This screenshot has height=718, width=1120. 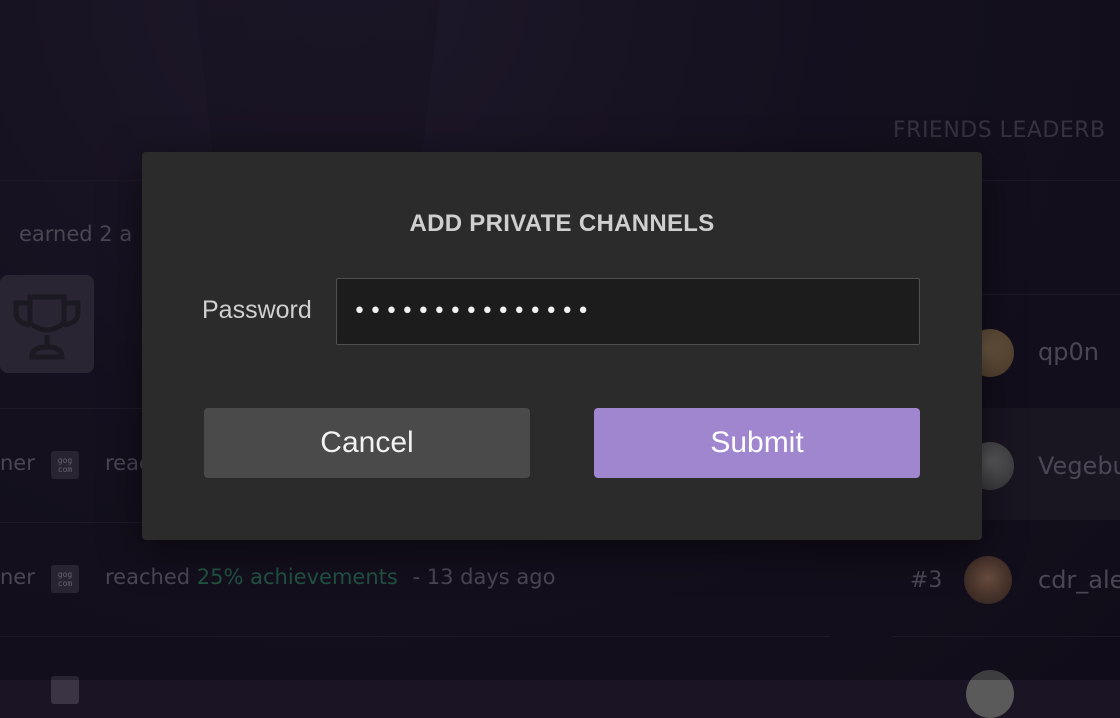 What do you see at coordinates (757, 443) in the screenshot?
I see `submit-button: Submit` at bounding box center [757, 443].